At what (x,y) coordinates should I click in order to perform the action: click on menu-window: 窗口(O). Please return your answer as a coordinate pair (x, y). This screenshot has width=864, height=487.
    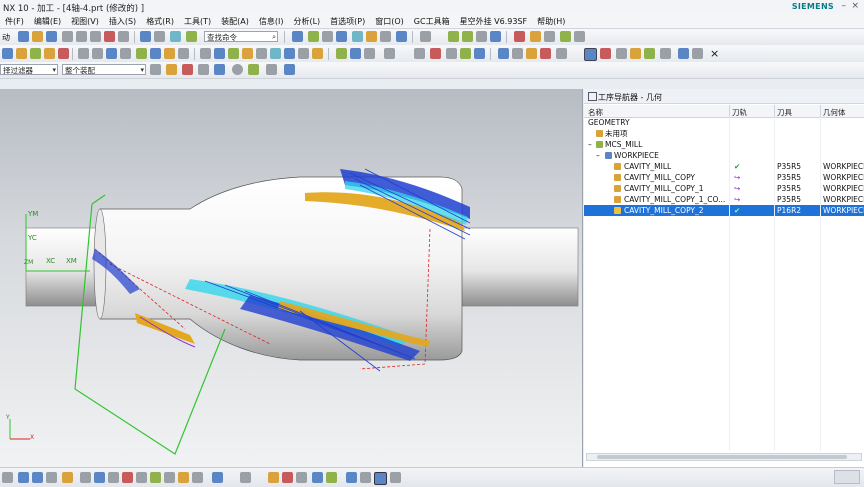
    Looking at the image, I should click on (389, 21).